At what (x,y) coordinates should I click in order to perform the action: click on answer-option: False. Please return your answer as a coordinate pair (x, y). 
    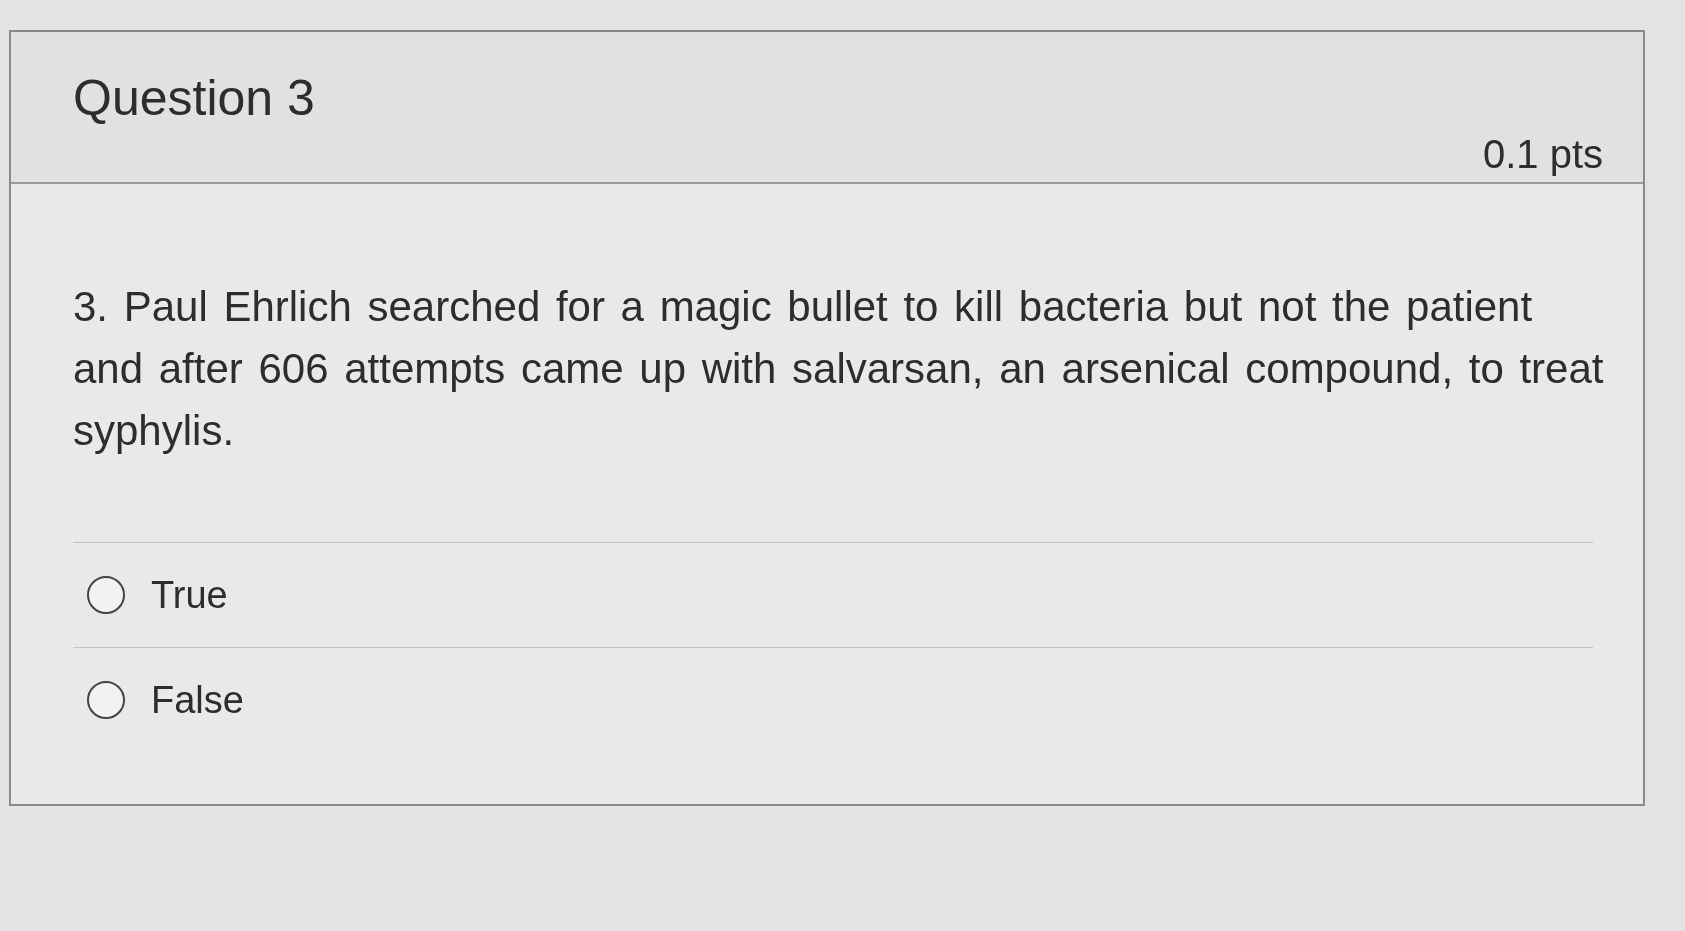
    Looking at the image, I should click on (833, 700).